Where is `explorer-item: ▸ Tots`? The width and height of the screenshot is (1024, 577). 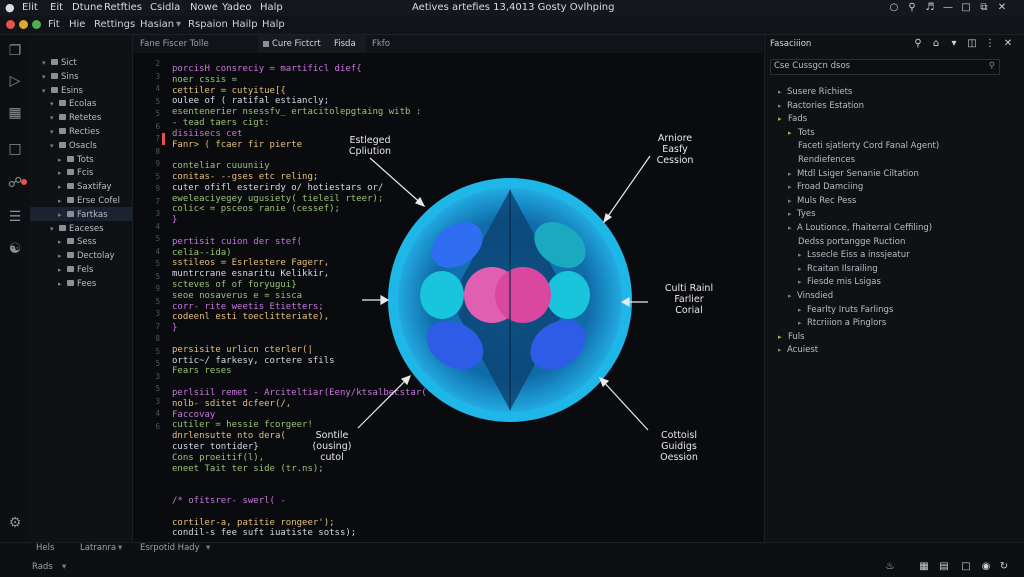
explorer-item: ▸ Tots is located at coordinates (76, 160).